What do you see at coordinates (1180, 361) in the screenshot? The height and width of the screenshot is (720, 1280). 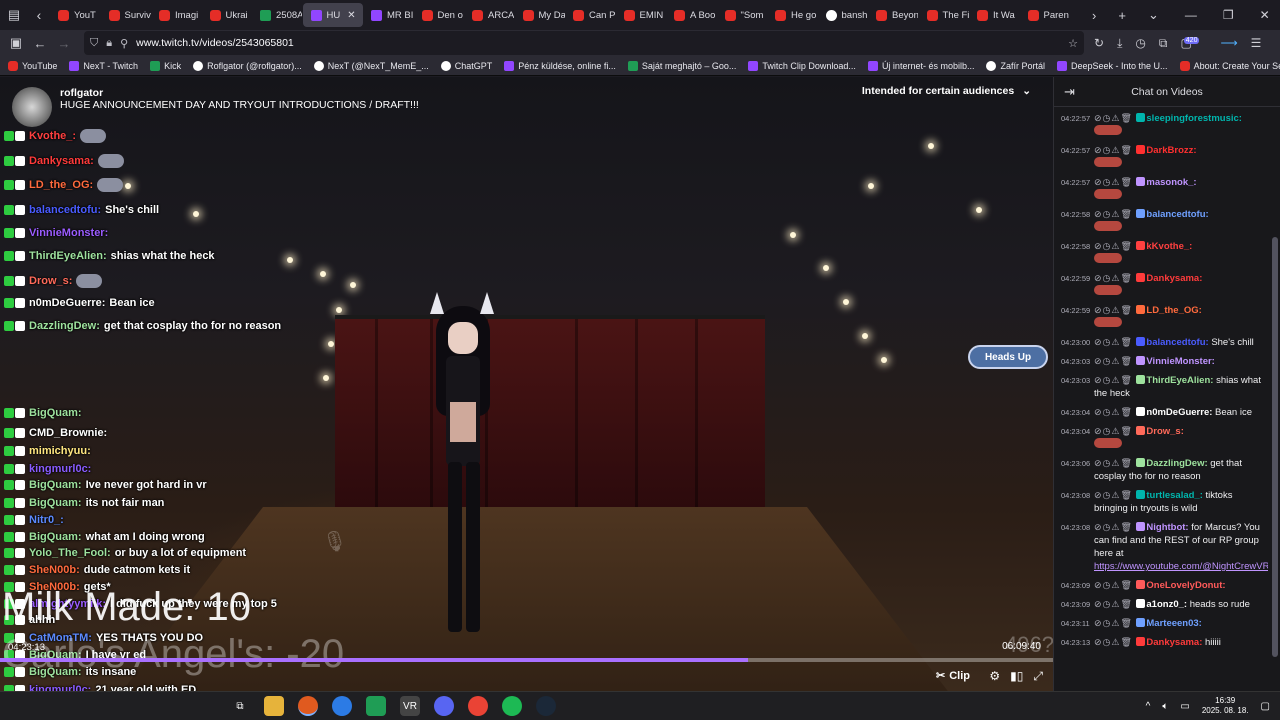 I see `chat-username: VinnieMonster:` at bounding box center [1180, 361].